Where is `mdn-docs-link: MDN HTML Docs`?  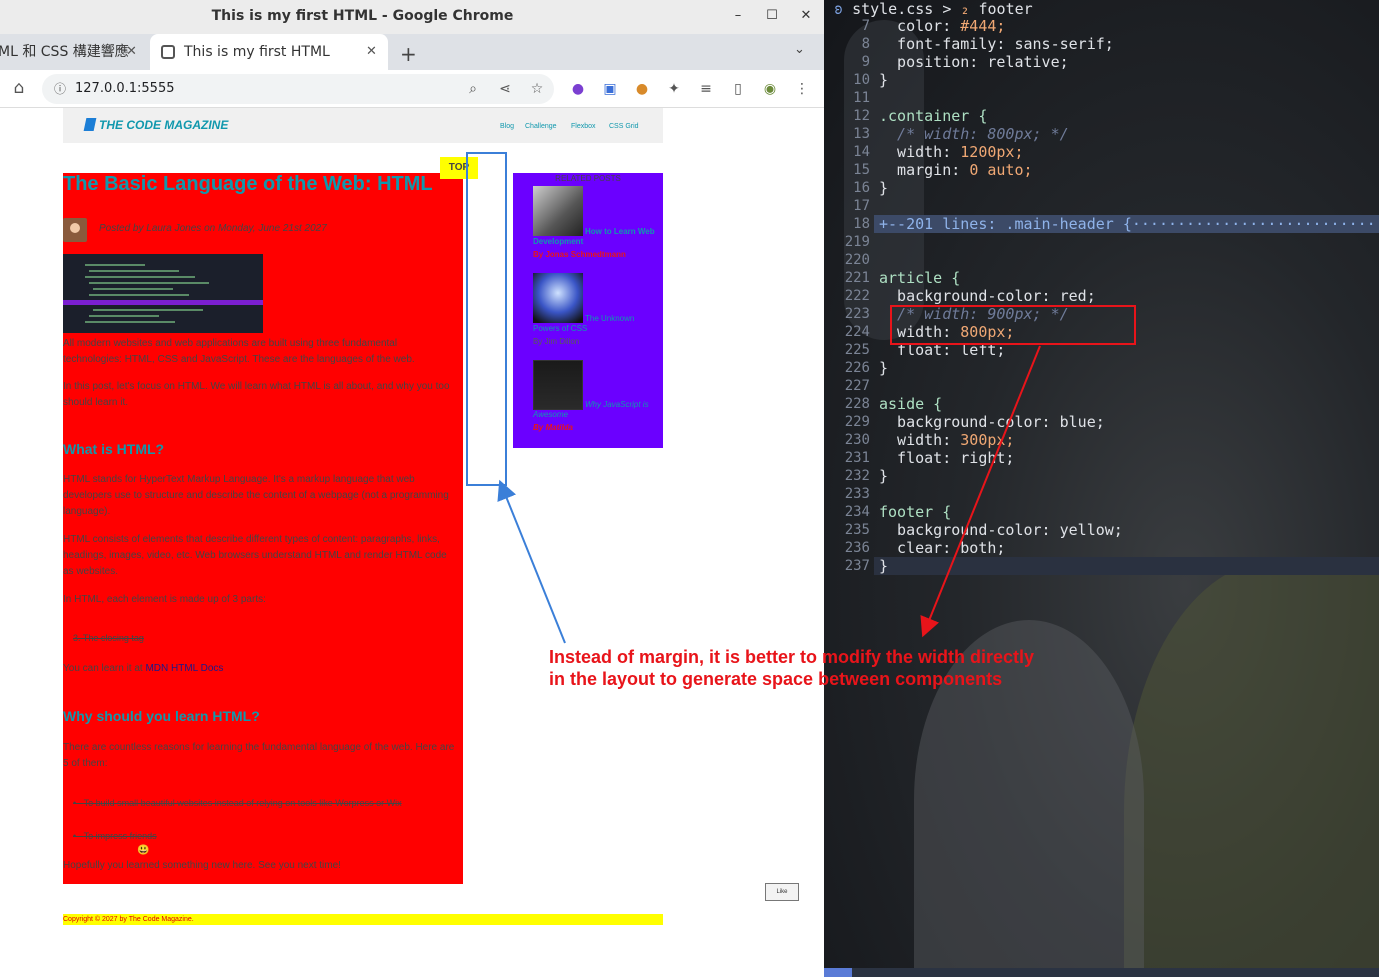 mdn-docs-link: MDN HTML Docs is located at coordinates (184, 668).